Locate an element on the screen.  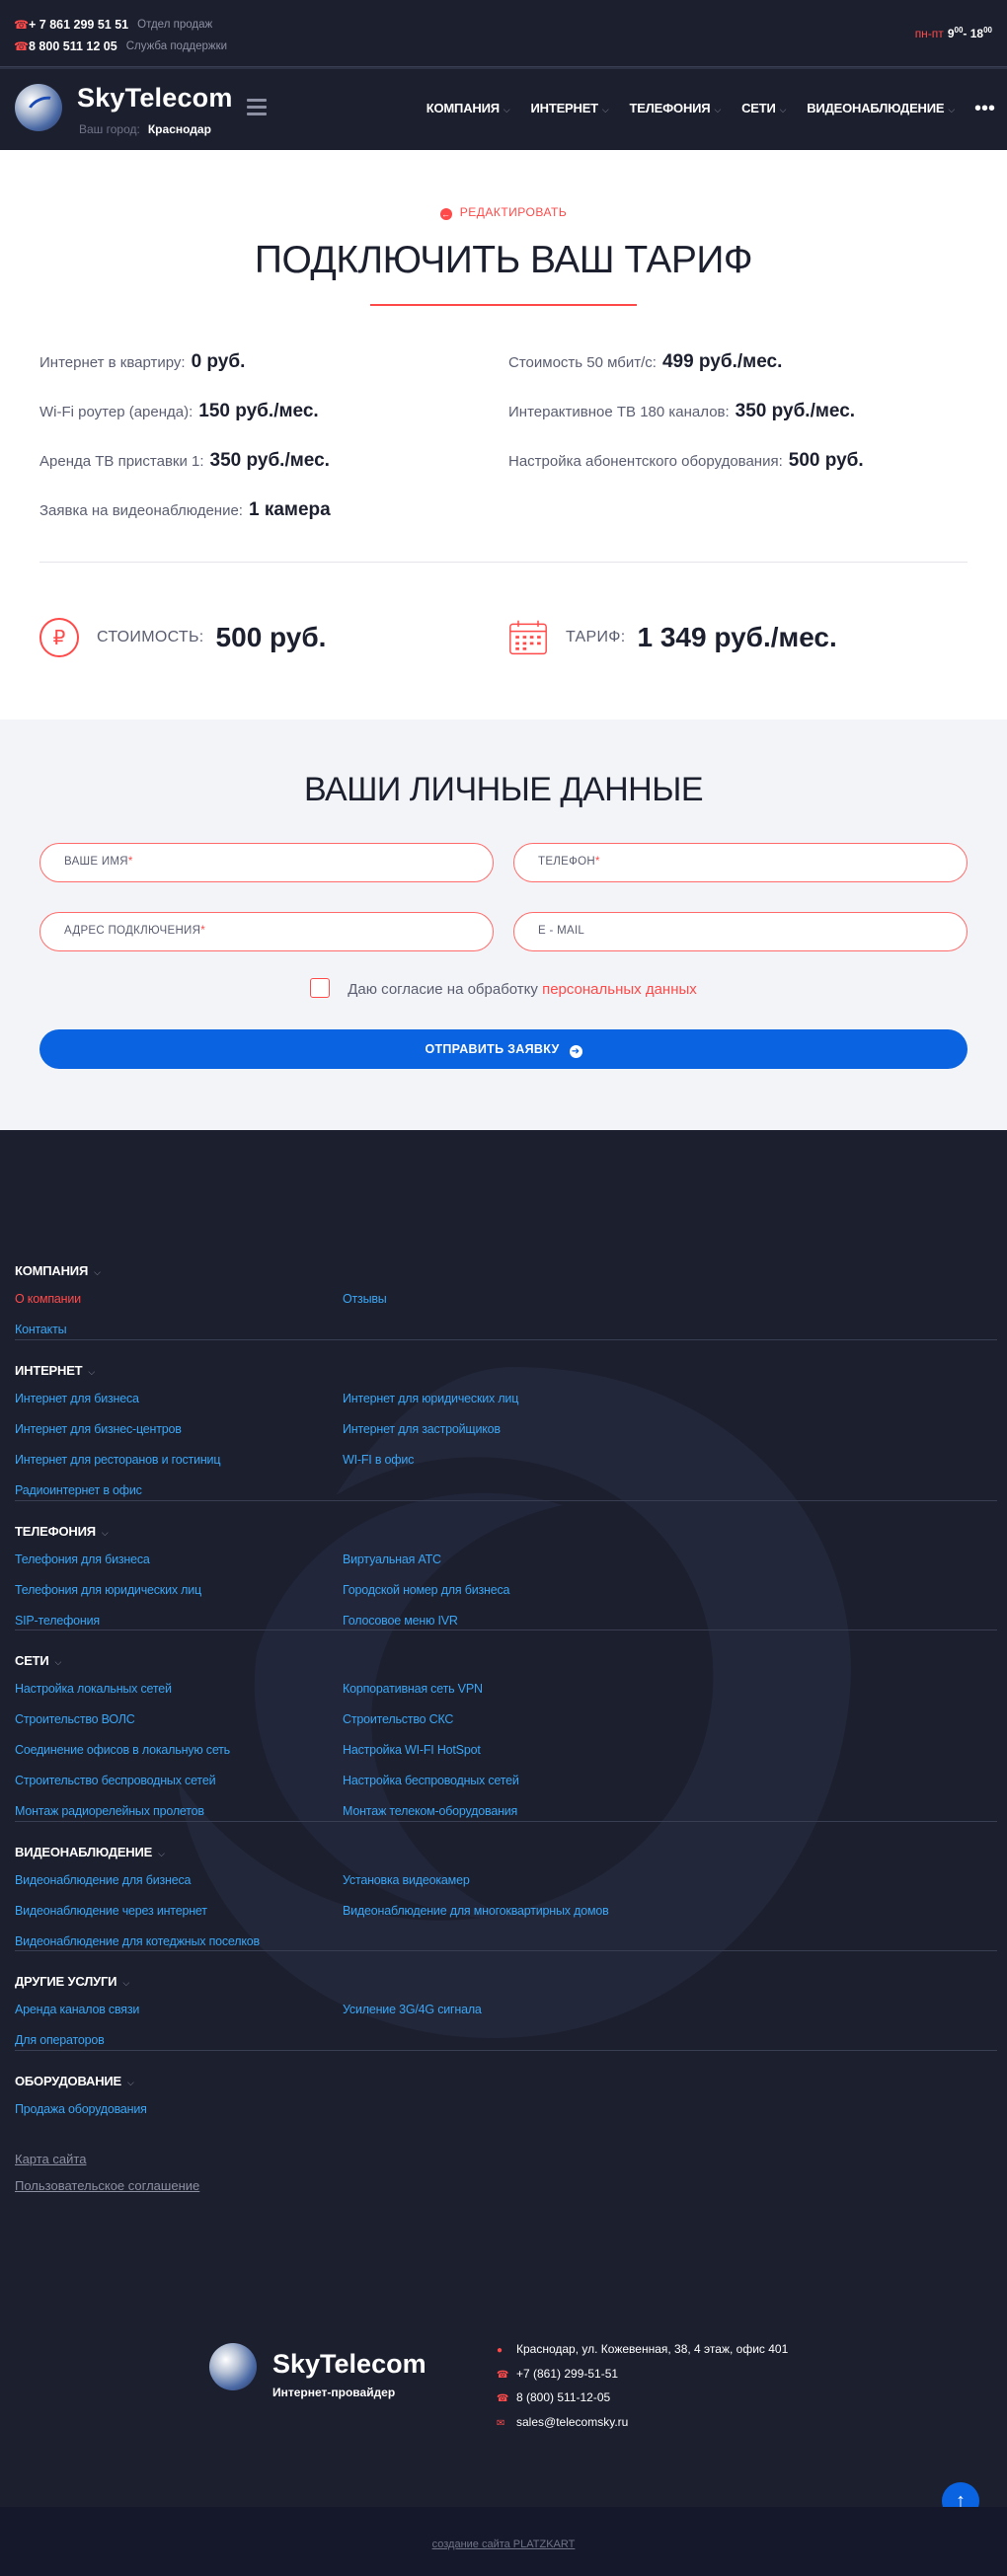
item-value: 350 руб./мес. is located at coordinates (269, 460).